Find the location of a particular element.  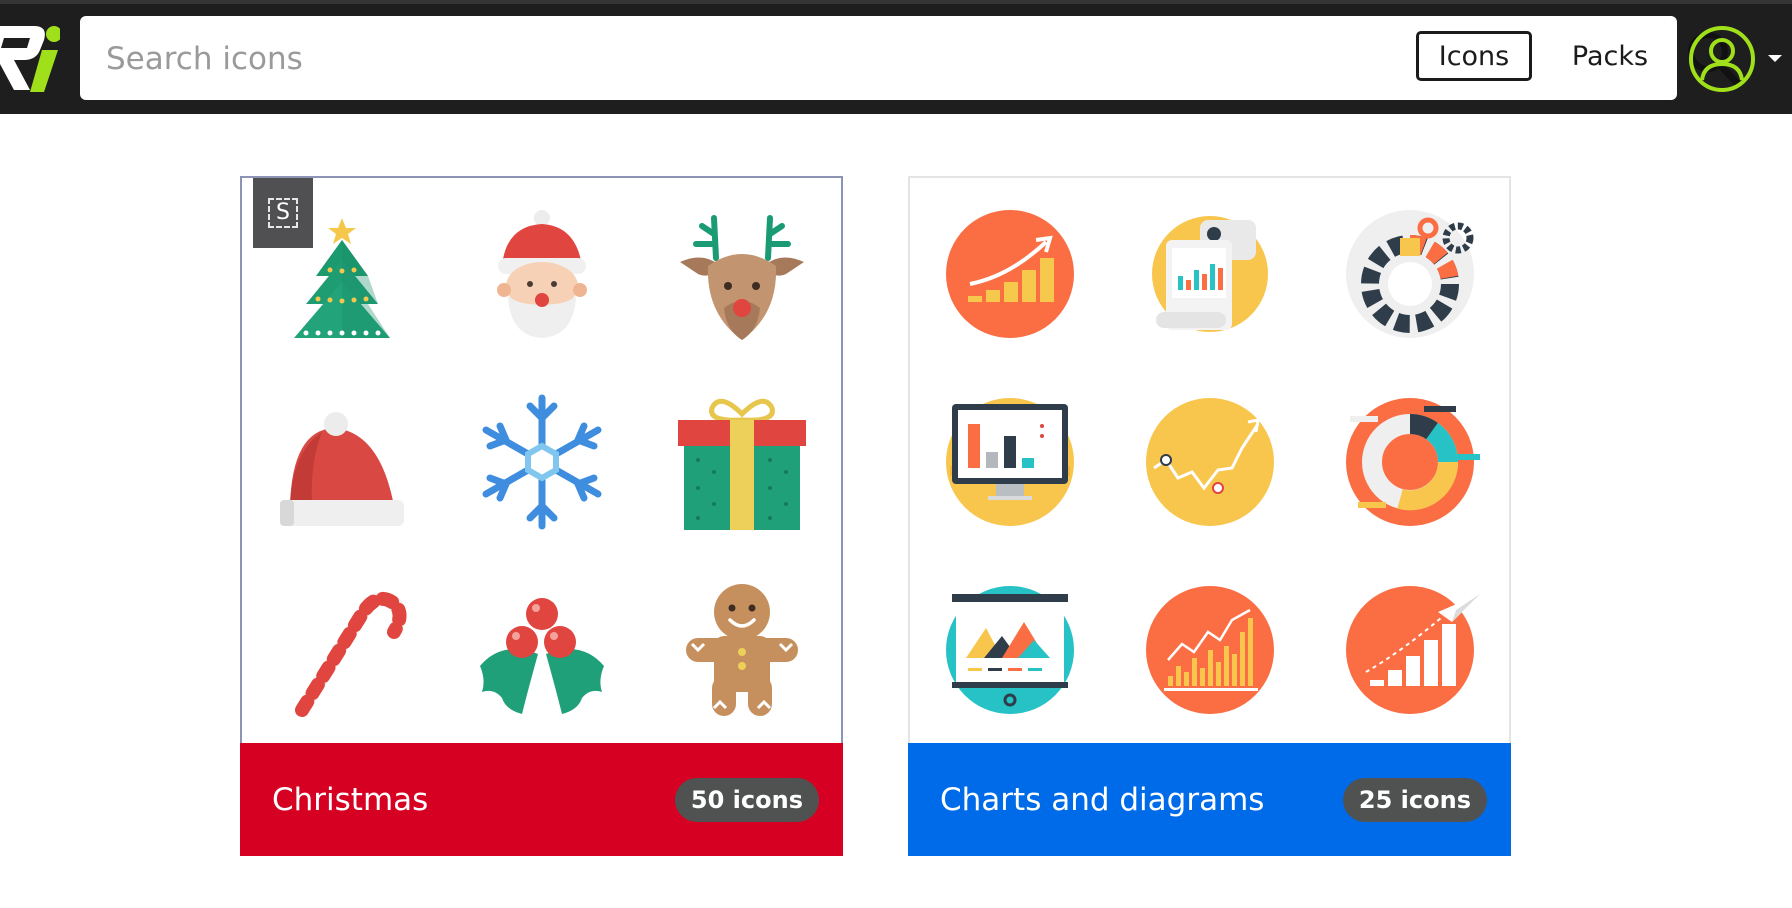

user-avatar-icon is located at coordinates (1735, 59).